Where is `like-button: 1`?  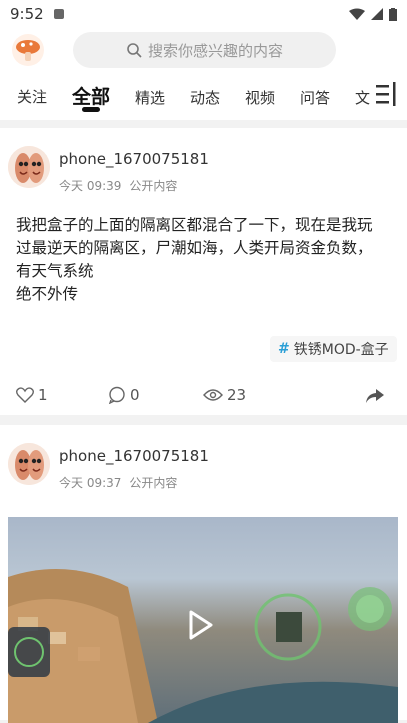 like-button: 1 is located at coordinates (32, 395).